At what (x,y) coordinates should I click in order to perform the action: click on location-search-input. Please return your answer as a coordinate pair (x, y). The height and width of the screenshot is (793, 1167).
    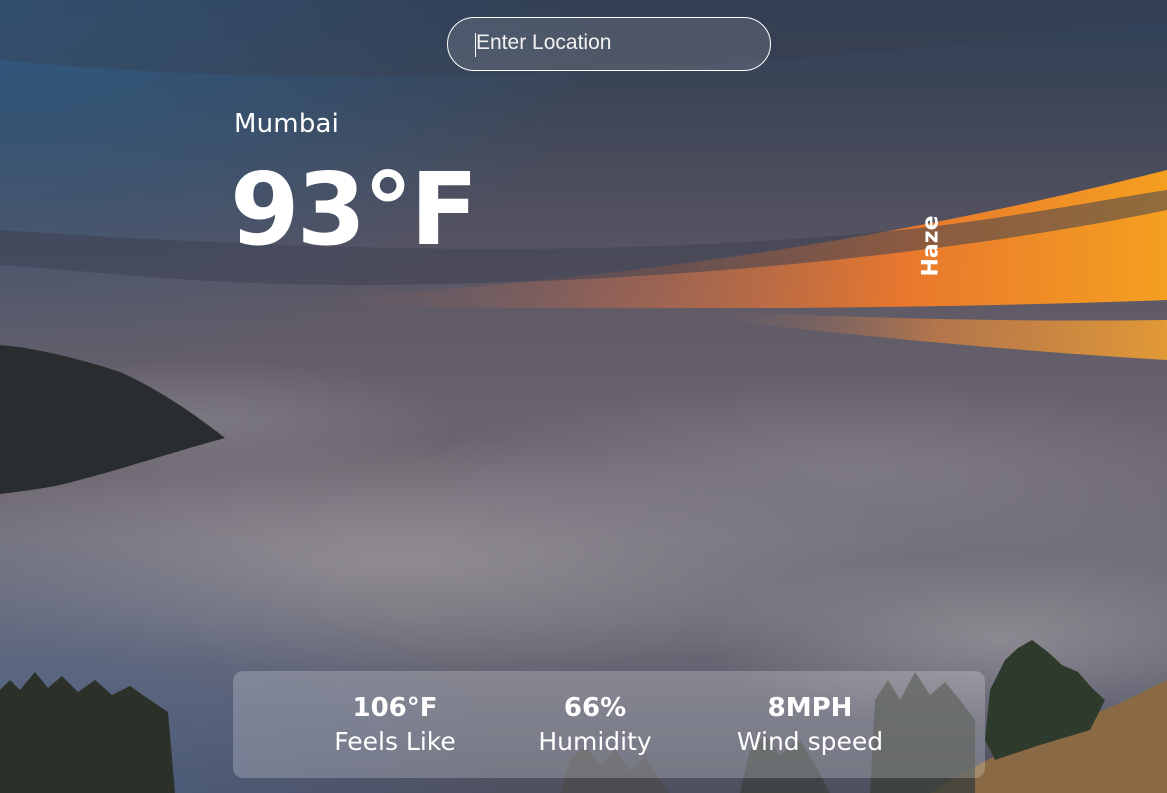
    Looking at the image, I should click on (609, 44).